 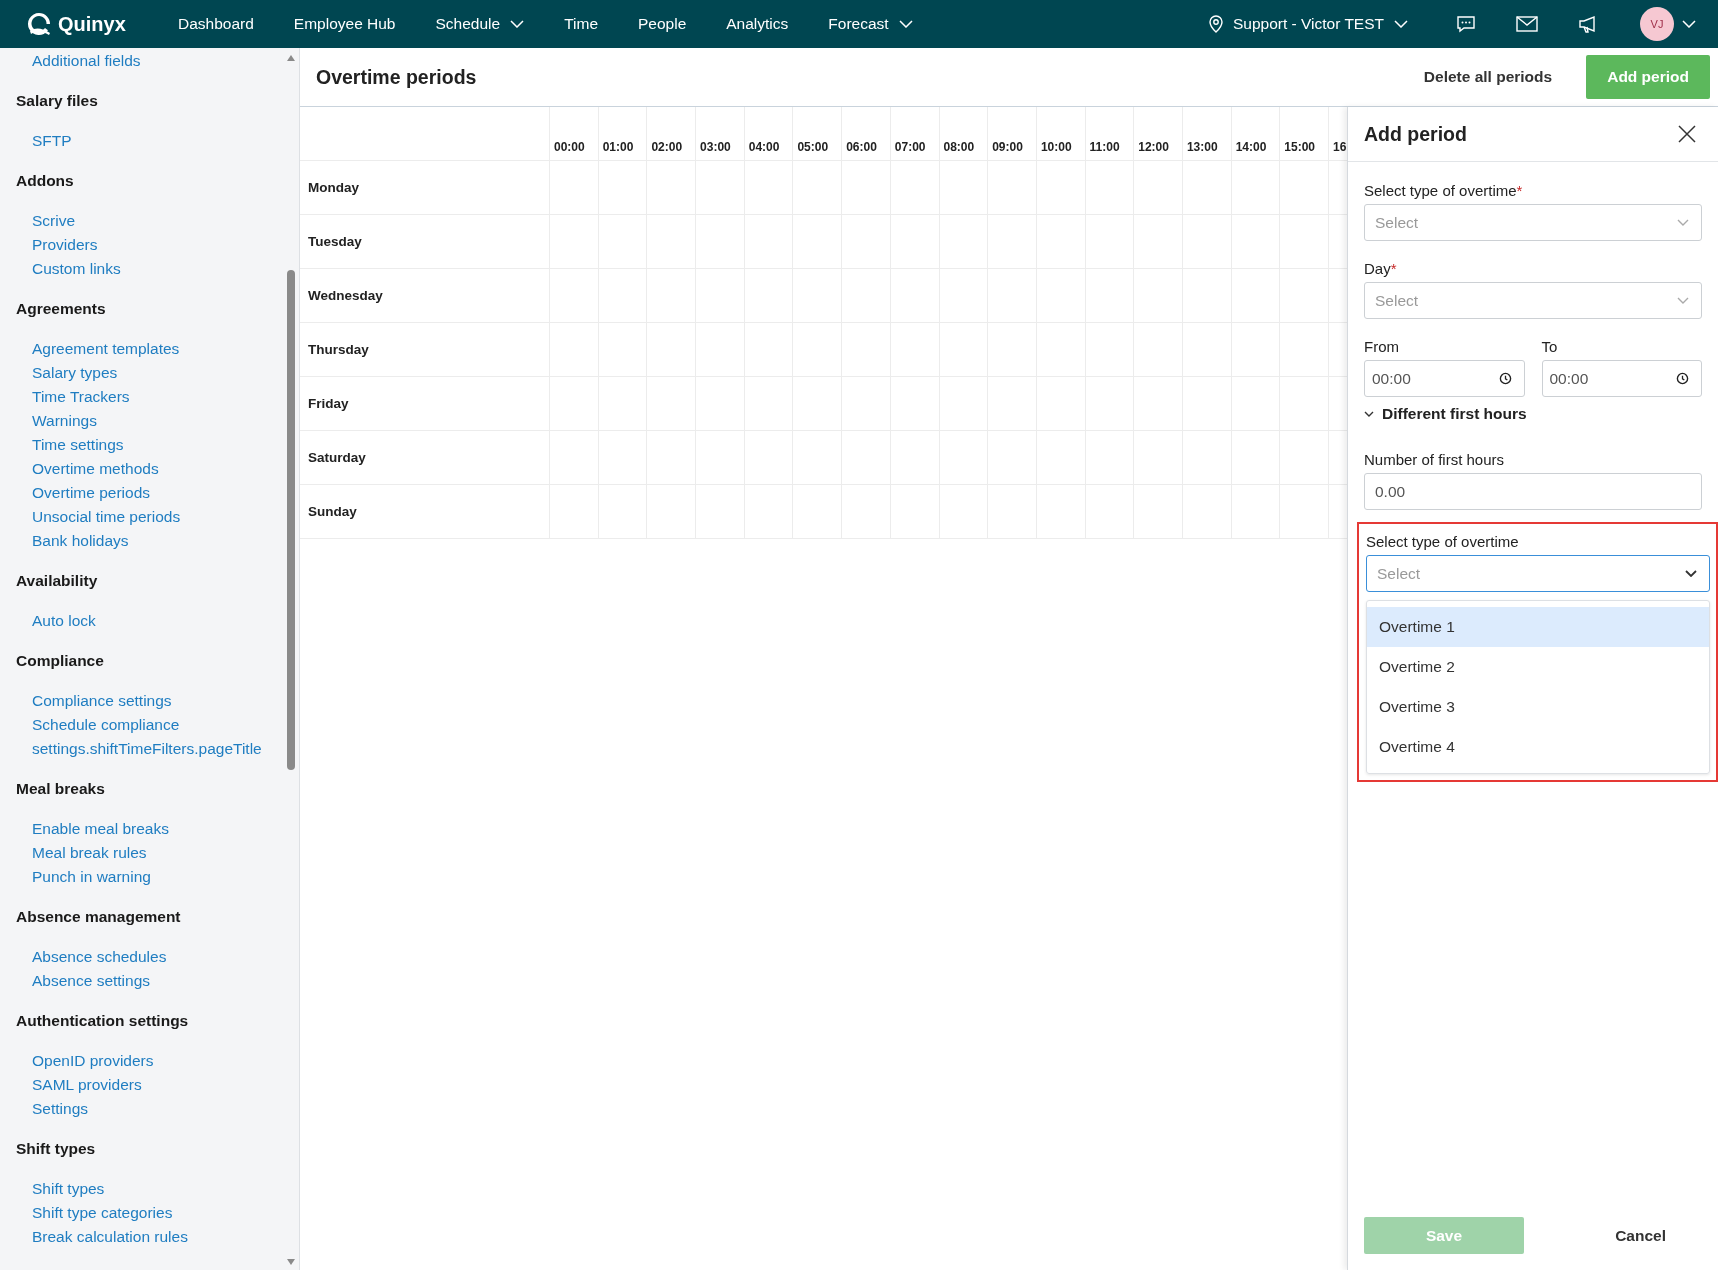 What do you see at coordinates (73, 397) in the screenshot?
I see `sidebar-link: Time Trackers` at bounding box center [73, 397].